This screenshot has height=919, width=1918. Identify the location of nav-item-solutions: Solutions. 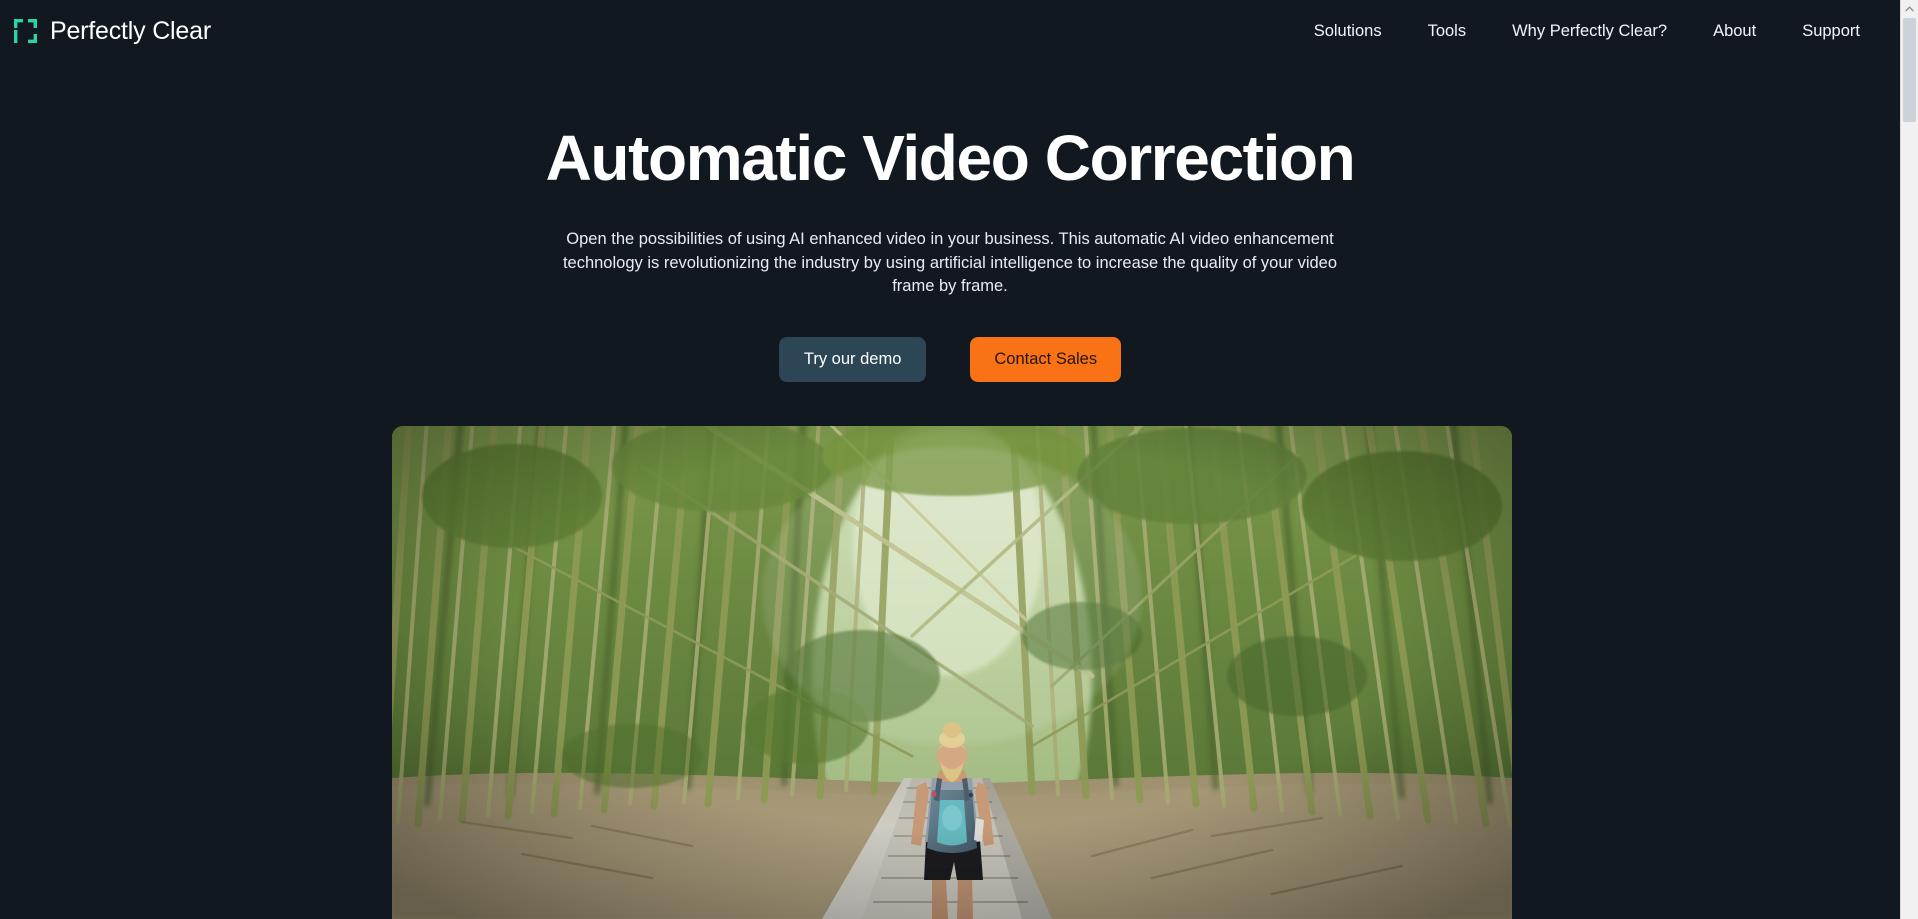
(1348, 31).